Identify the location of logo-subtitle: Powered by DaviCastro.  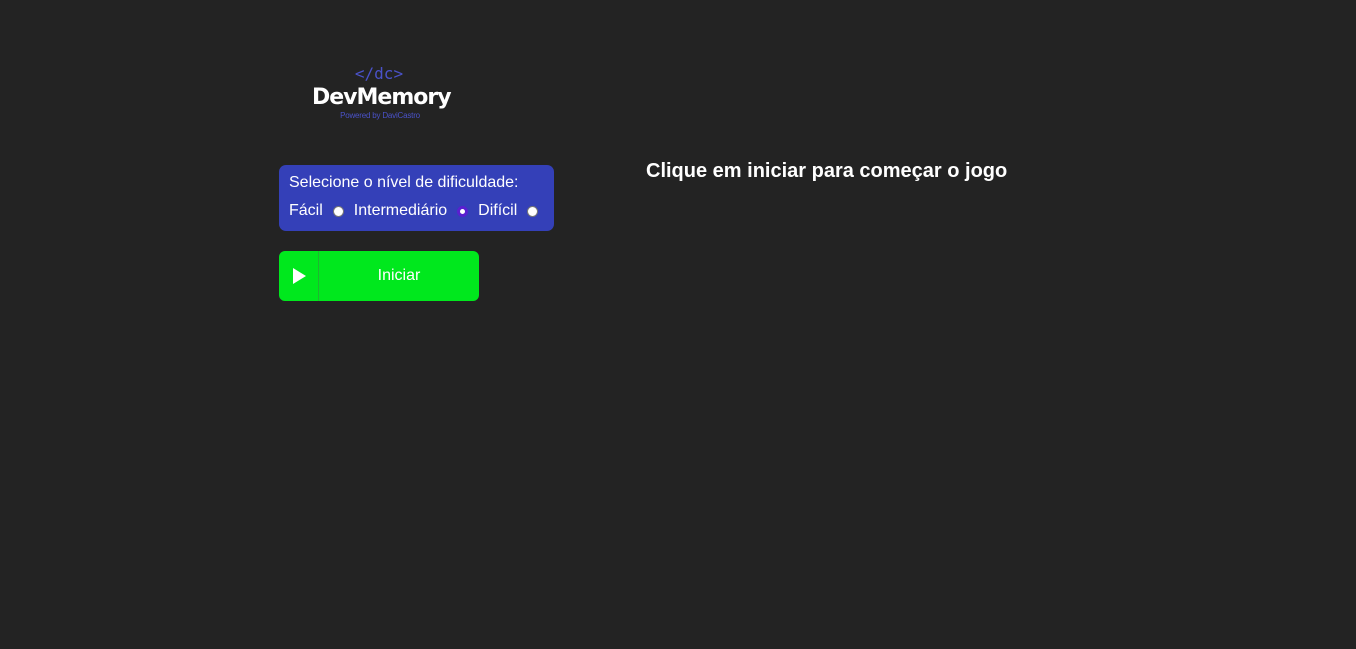
(380, 115).